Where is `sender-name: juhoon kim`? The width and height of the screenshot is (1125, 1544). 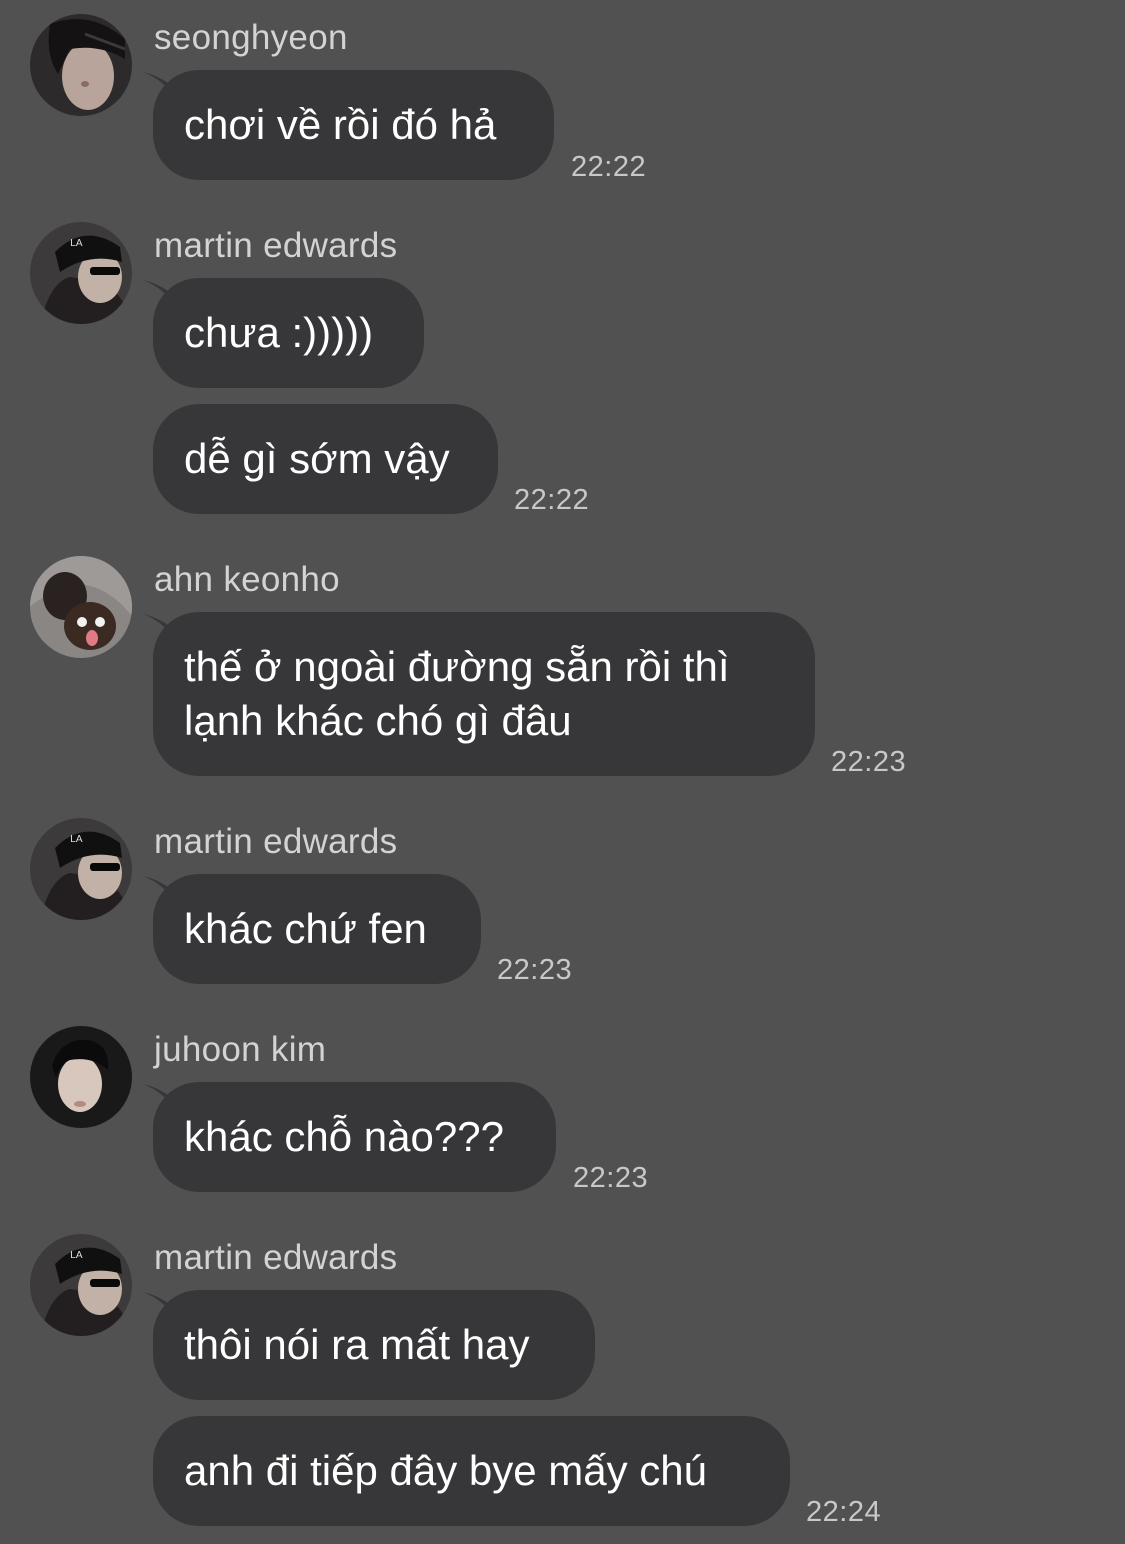
sender-name: juhoon kim is located at coordinates (240, 1049).